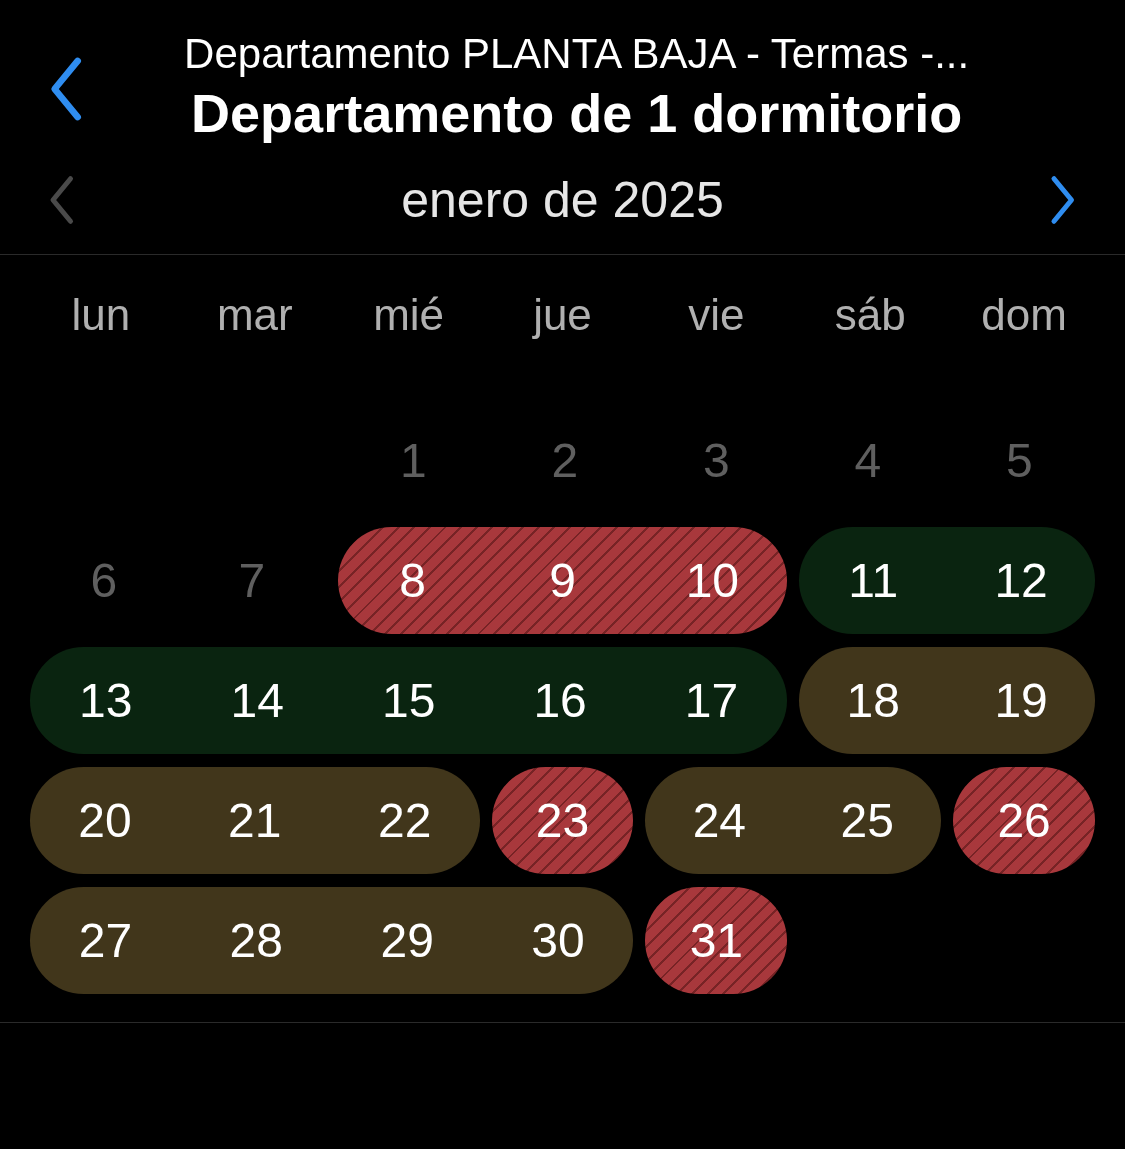 The image size is (1125, 1149). What do you see at coordinates (412, 580) in the screenshot?
I see `day-number: 8` at bounding box center [412, 580].